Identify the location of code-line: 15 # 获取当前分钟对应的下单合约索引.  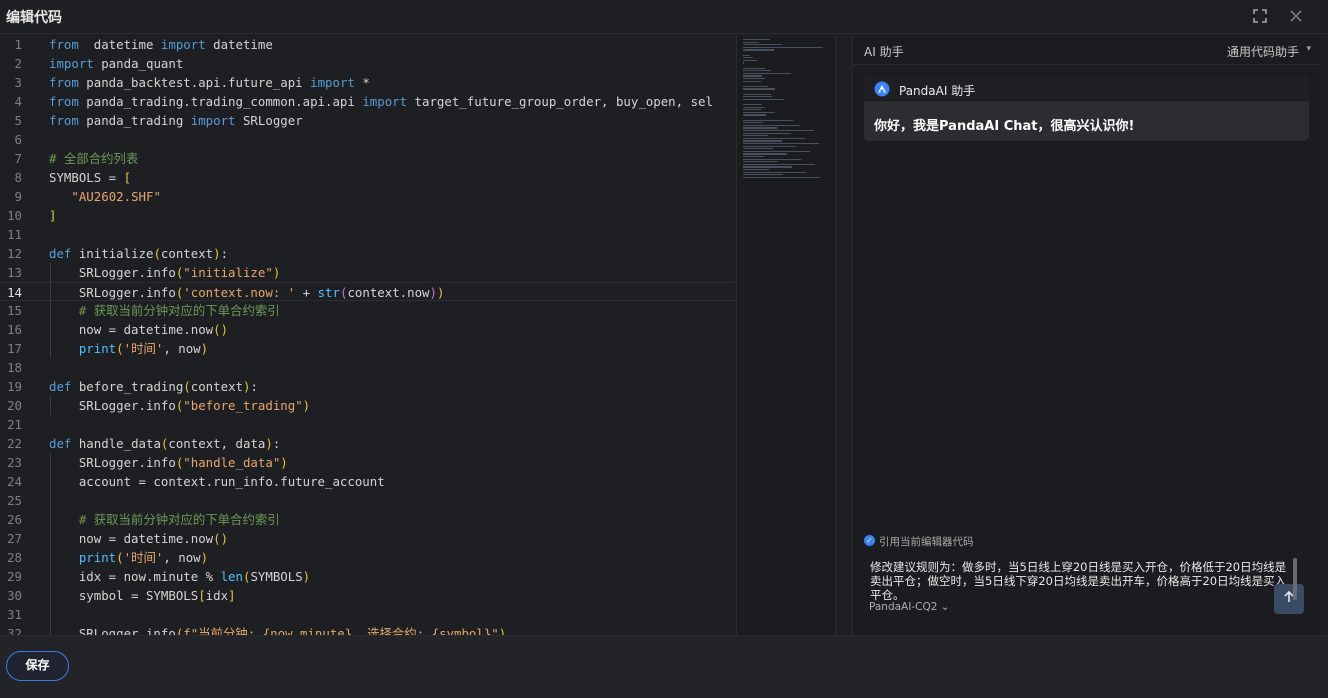
(367, 310).